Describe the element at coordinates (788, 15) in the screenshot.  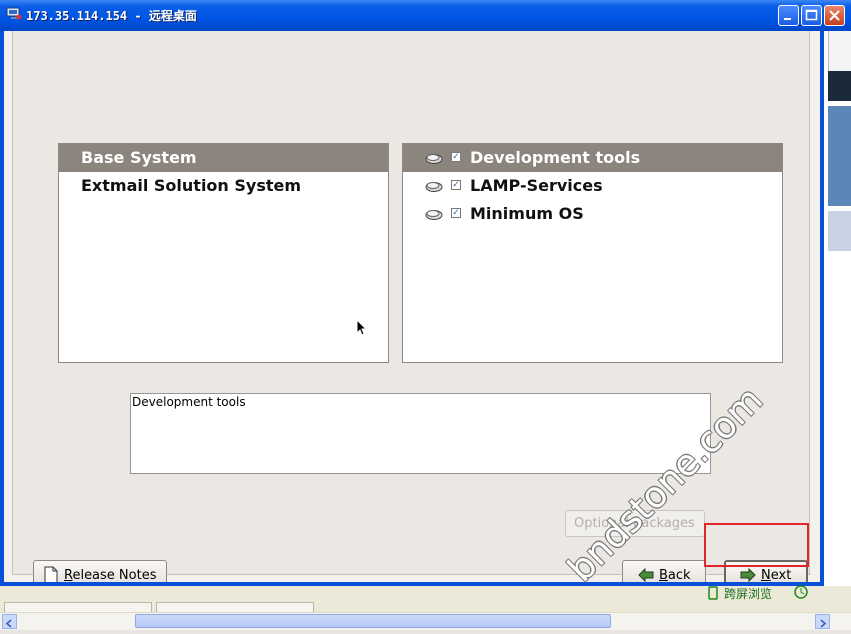
I see `minimize-button` at that location.